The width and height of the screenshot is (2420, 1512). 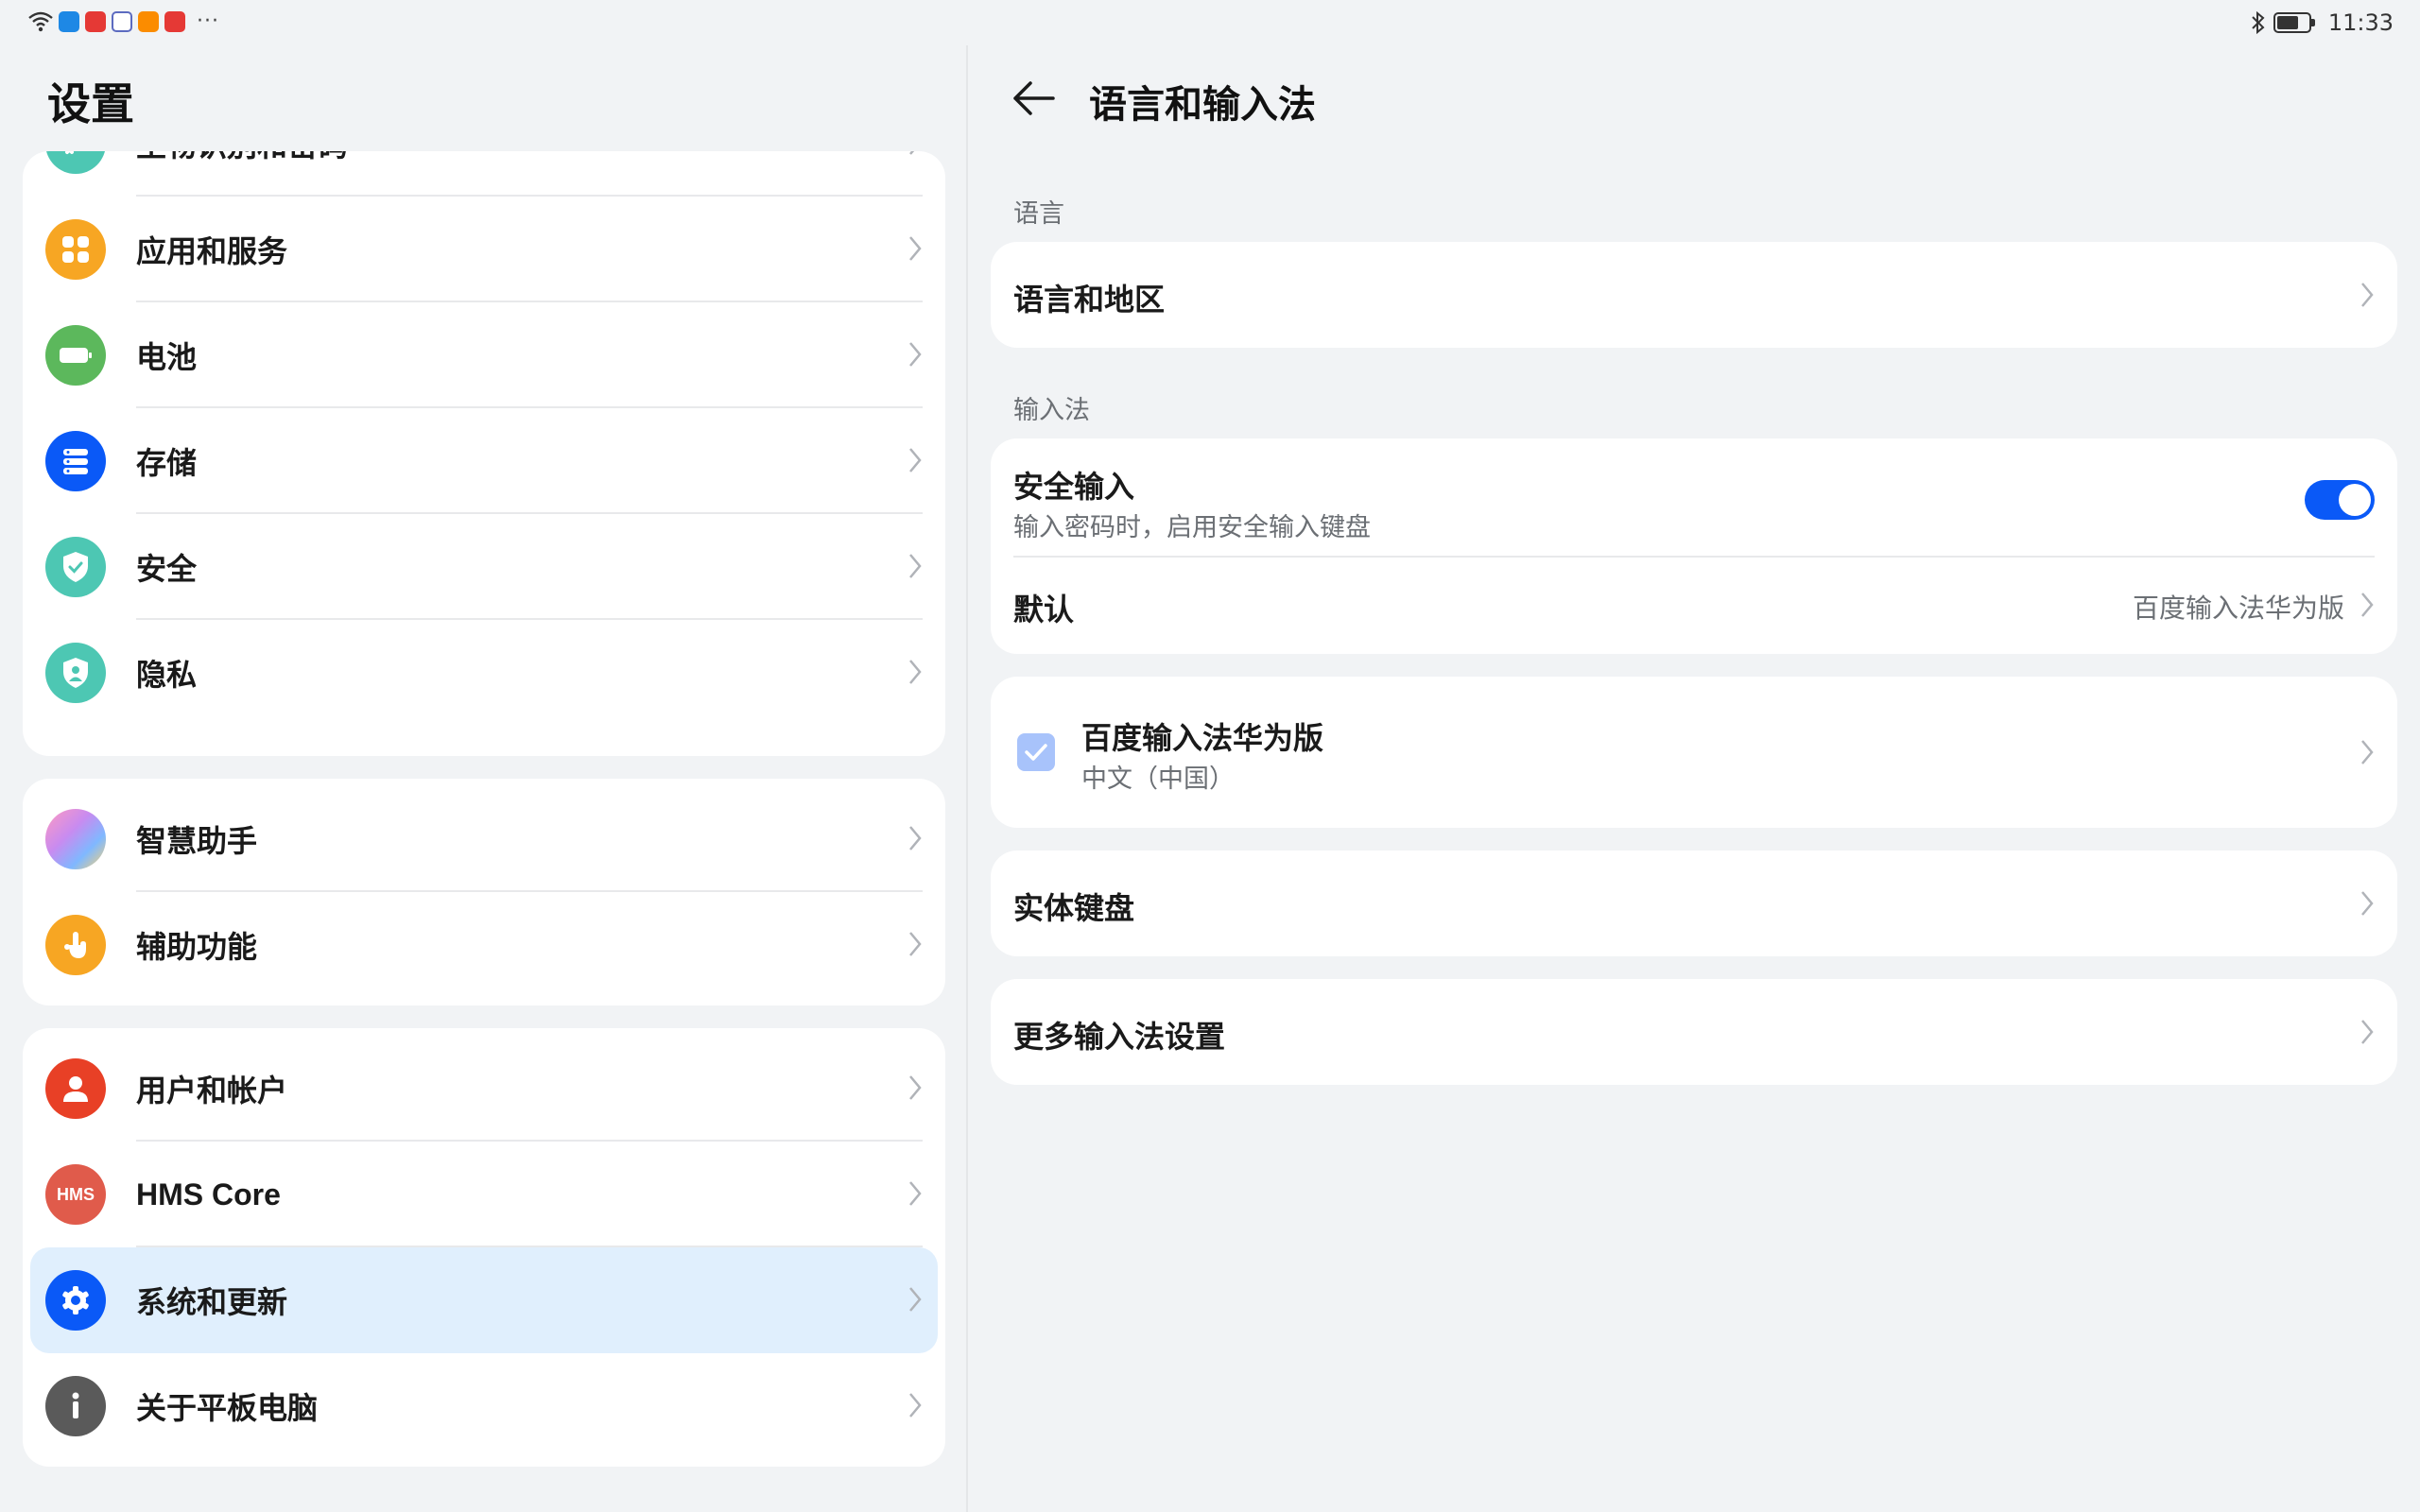 I want to click on hms-icon-text: HMS, so click(x=76, y=1194).